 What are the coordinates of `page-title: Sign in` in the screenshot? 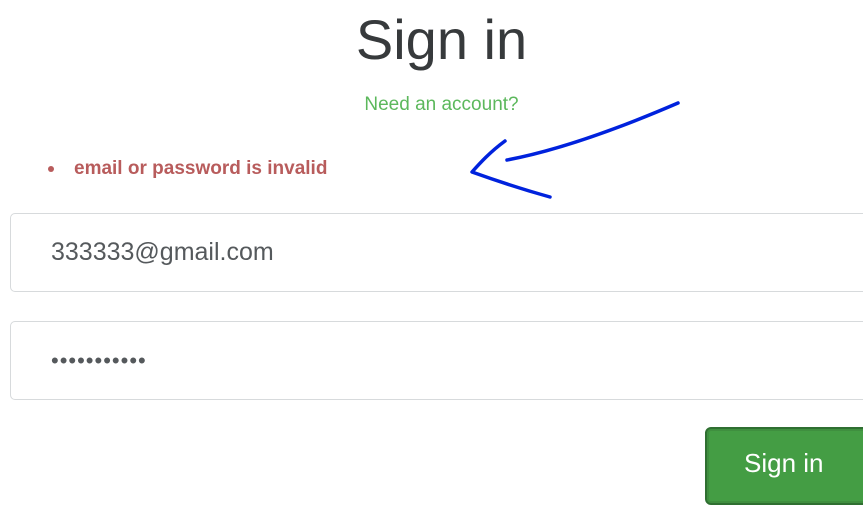 It's located at (441, 39).